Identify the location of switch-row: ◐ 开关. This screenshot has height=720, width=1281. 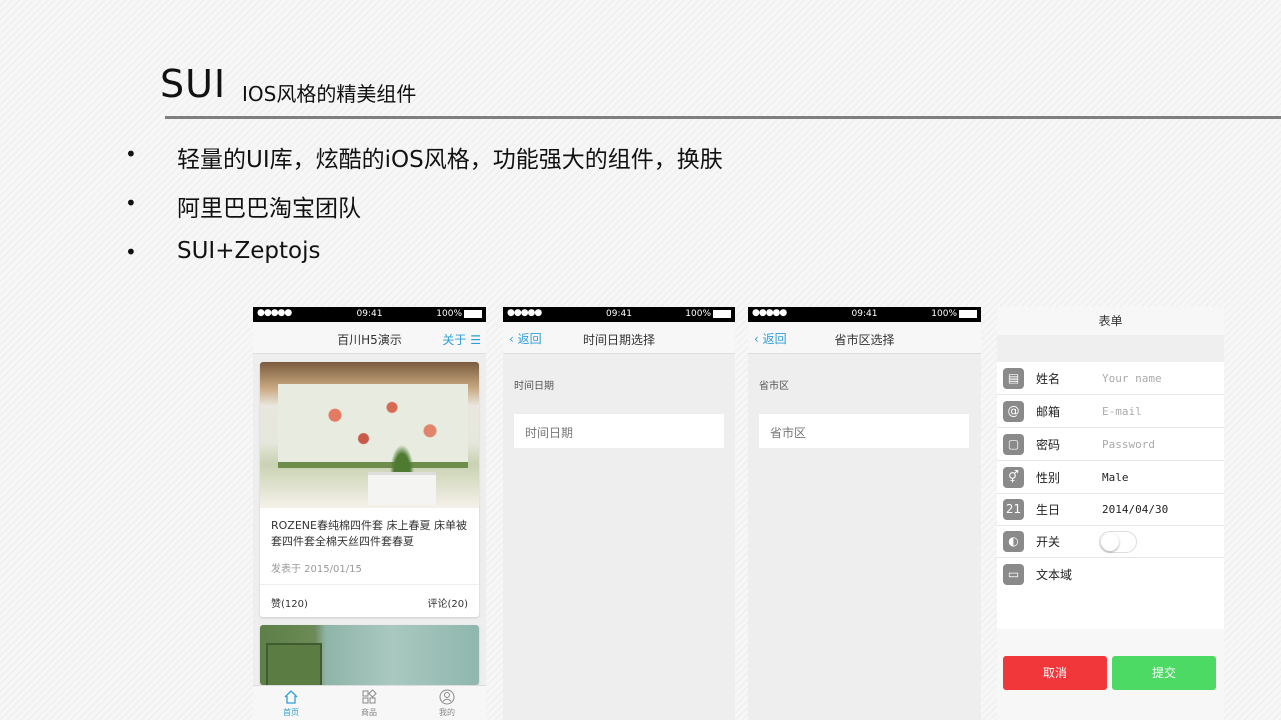
(1110, 541).